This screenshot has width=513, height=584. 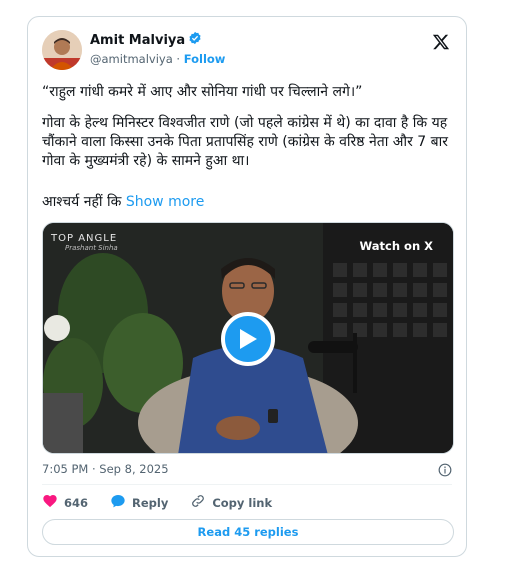 What do you see at coordinates (248, 532) in the screenshot?
I see `read-replies-button: Read 45 replies` at bounding box center [248, 532].